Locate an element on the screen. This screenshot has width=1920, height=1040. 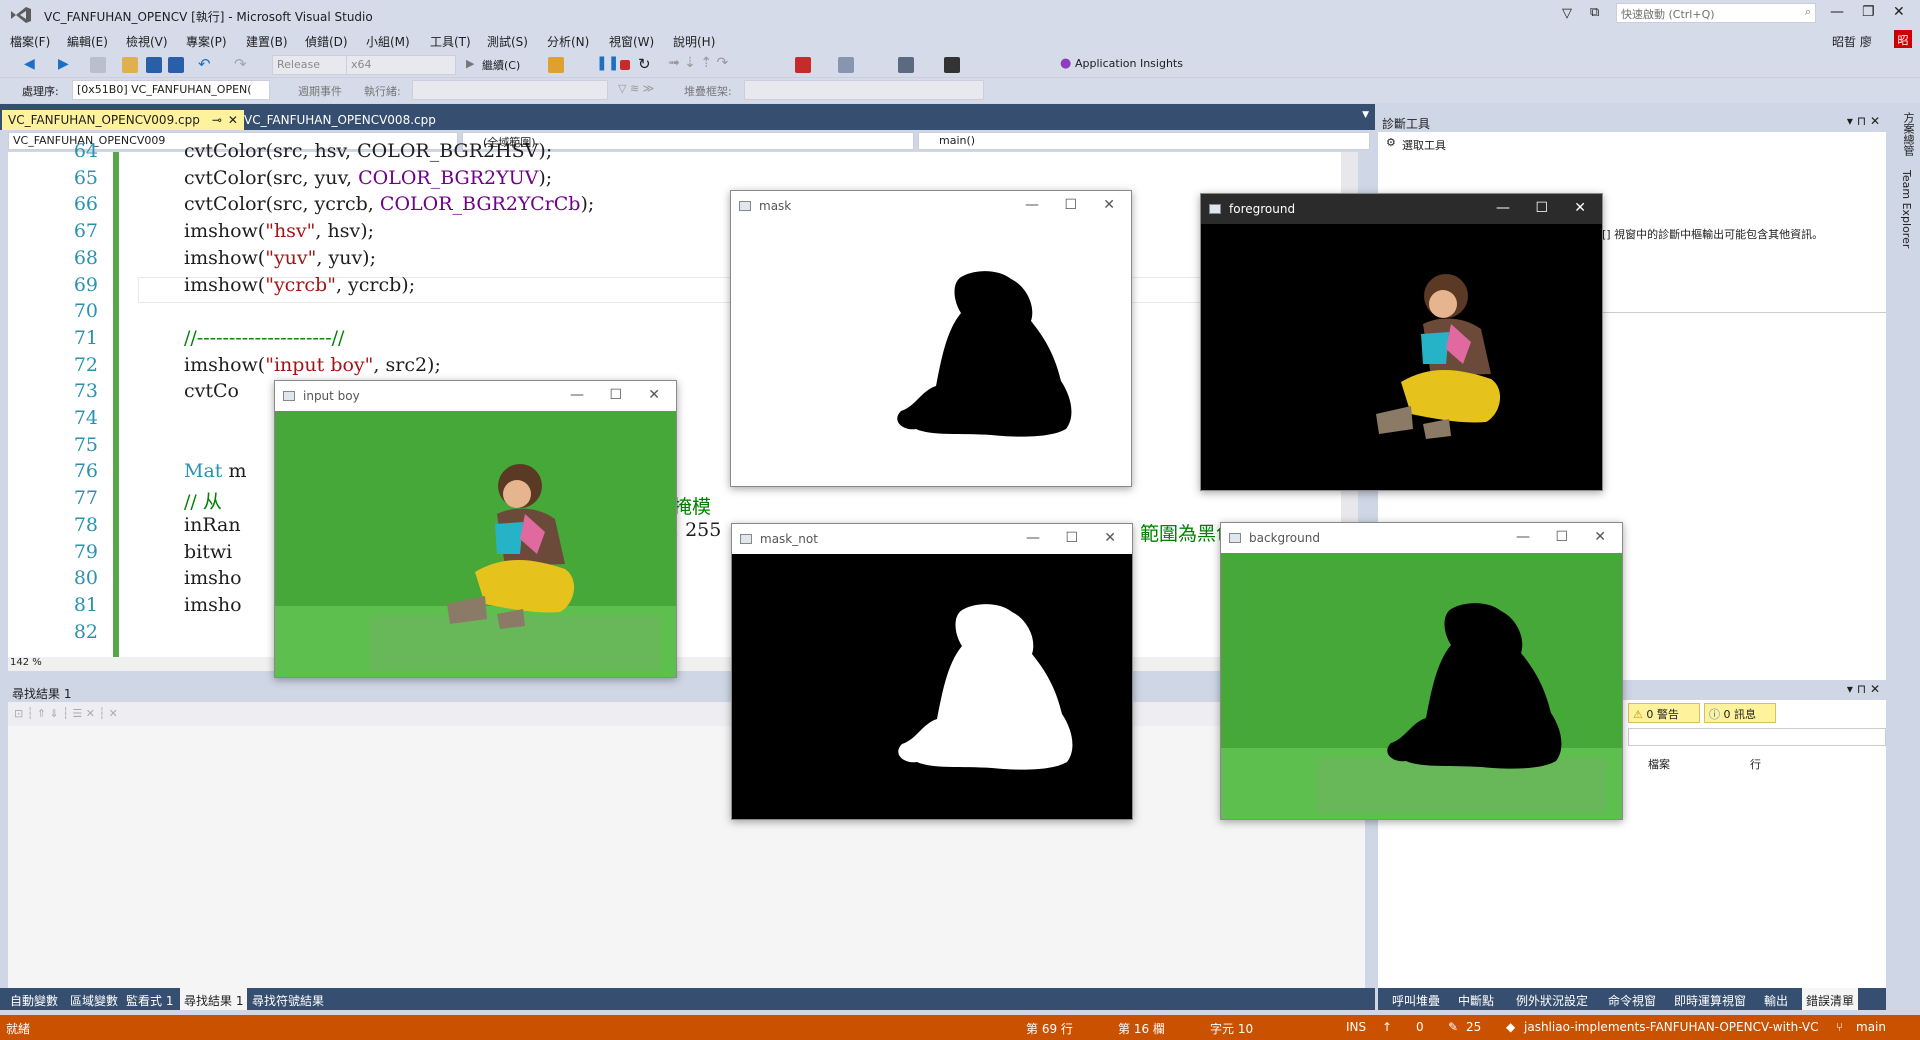
tab-dropdown-icon: ▼ is located at coordinates (1365, 115).